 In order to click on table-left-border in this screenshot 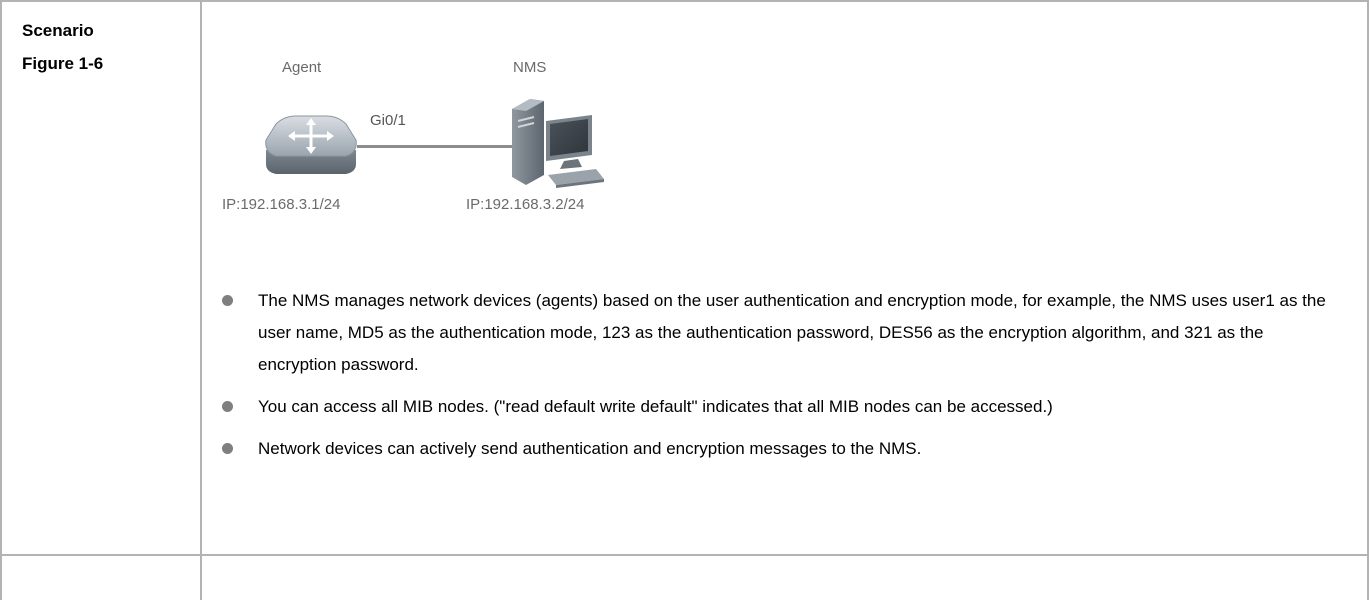, I will do `click(1, 300)`.